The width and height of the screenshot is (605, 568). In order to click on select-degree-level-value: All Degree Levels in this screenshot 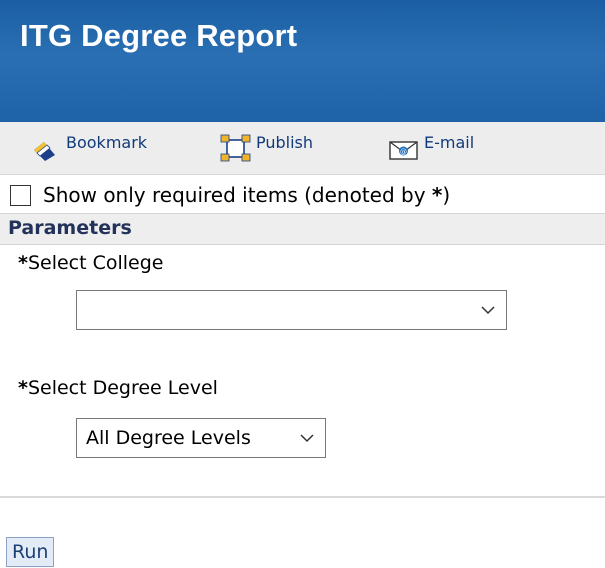, I will do `click(168, 438)`.